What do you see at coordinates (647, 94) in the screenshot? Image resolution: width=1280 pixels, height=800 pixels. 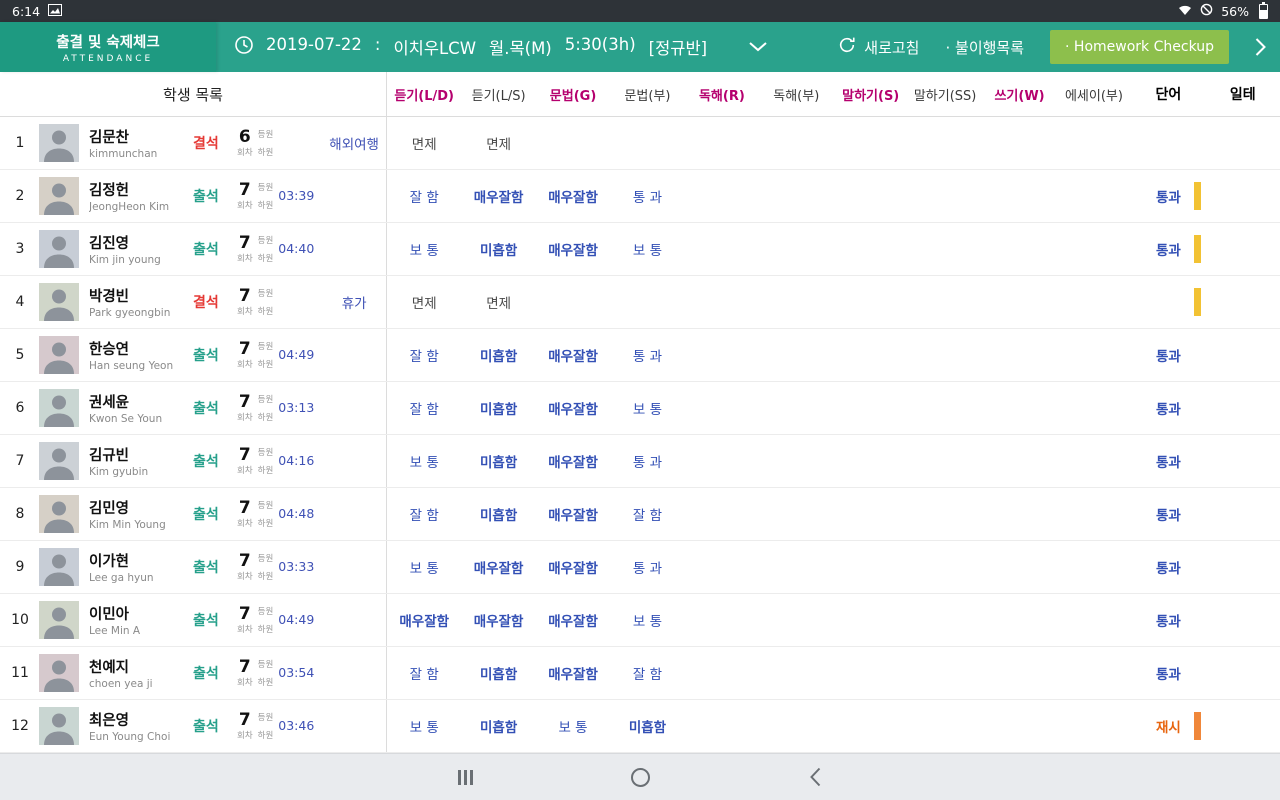 I see `column-header: 문법(부)` at bounding box center [647, 94].